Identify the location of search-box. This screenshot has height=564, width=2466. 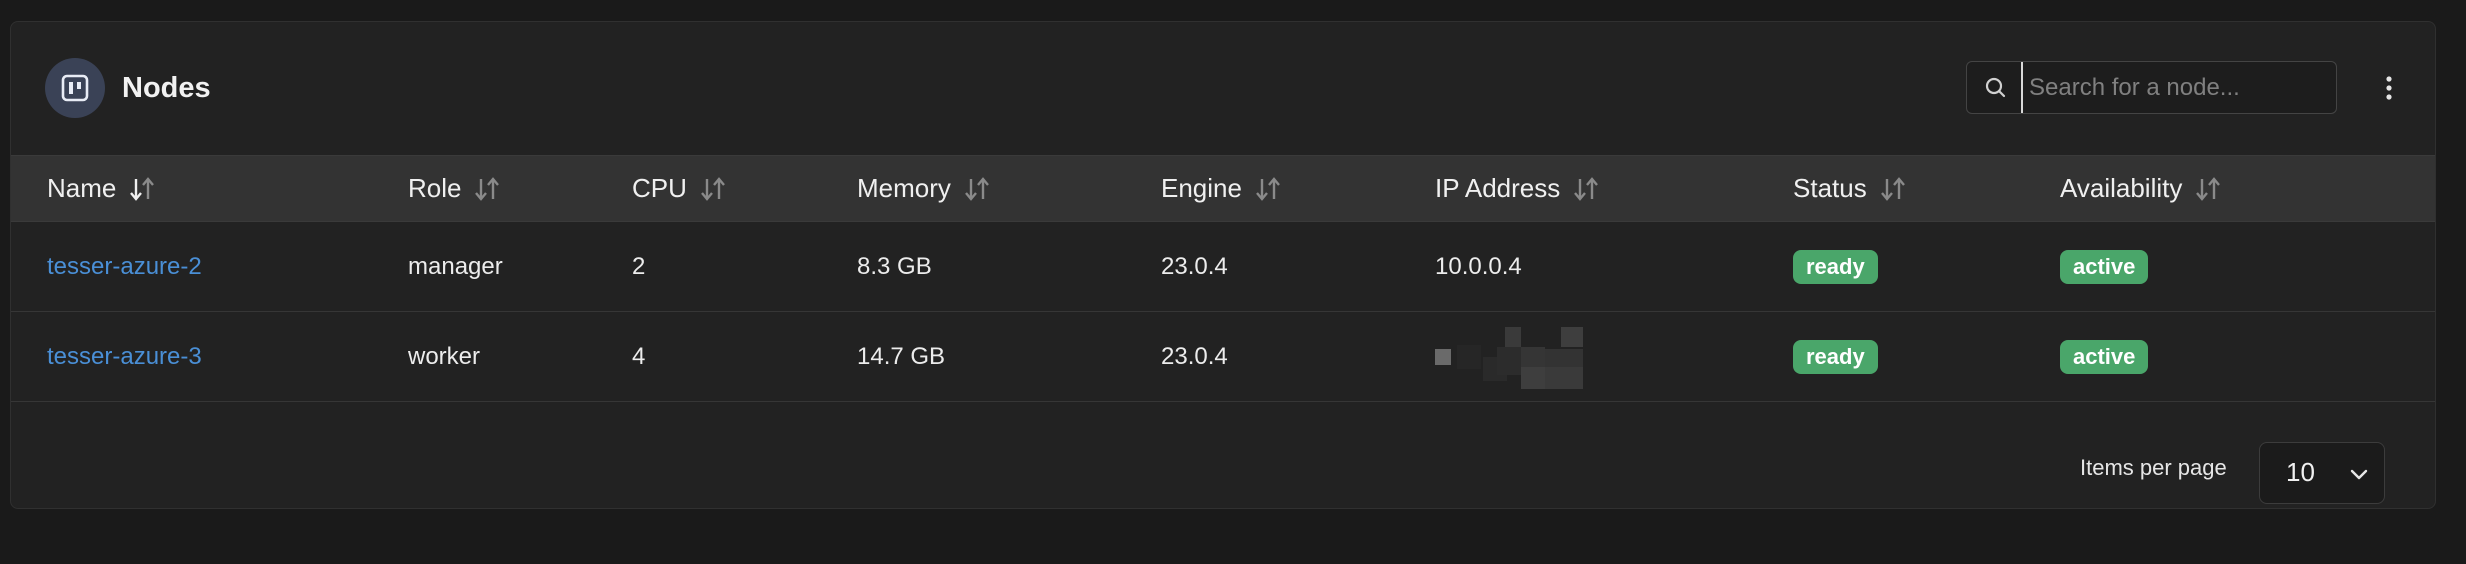
(2151, 87).